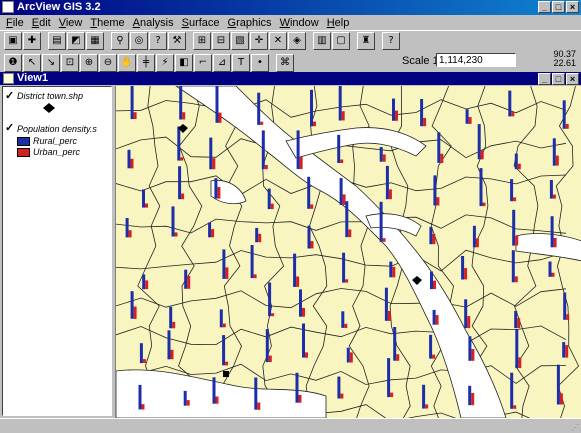 The width and height of the screenshot is (581, 433). Describe the element at coordinates (285, 62) in the screenshot. I see `snap-button: ⌘` at that location.